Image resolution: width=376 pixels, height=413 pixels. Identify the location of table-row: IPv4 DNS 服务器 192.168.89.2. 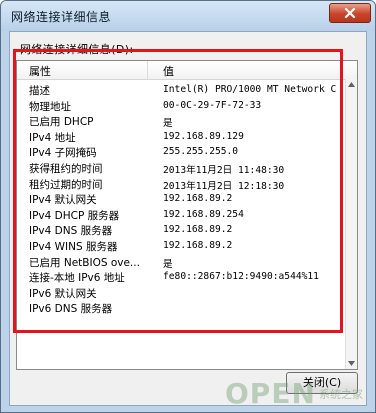
(182, 231).